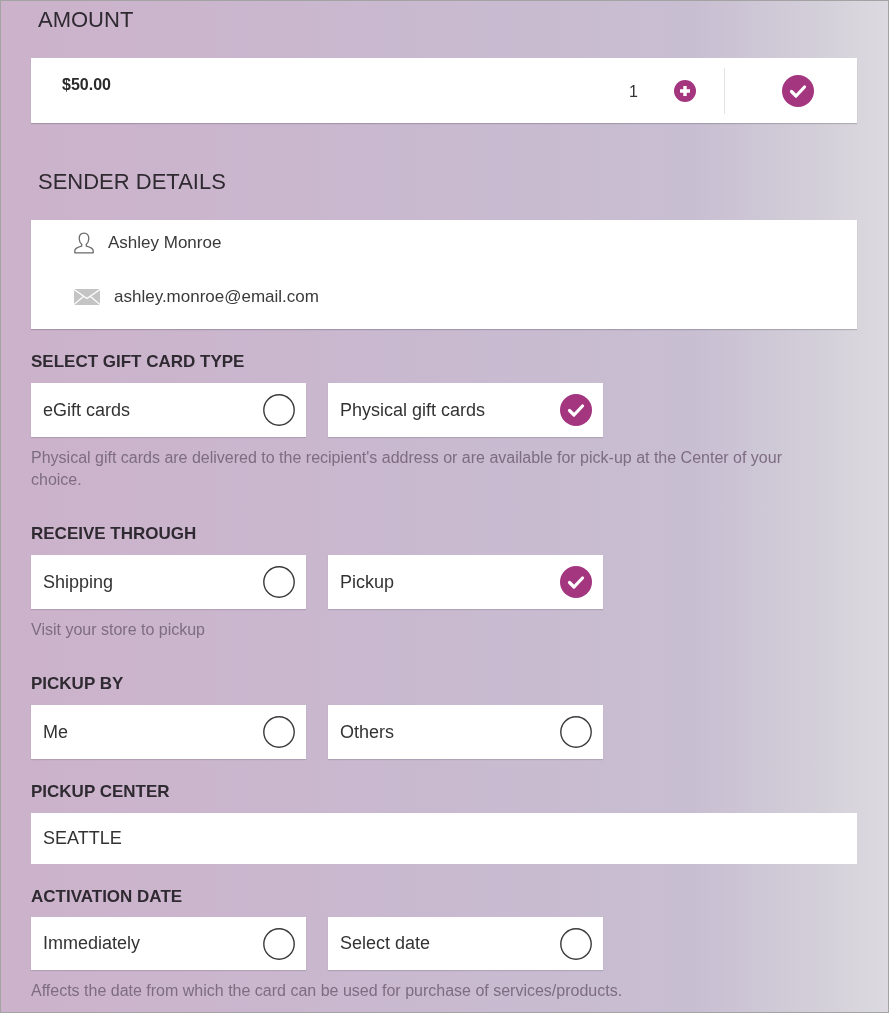 Image resolution: width=889 pixels, height=1013 pixels. What do you see at coordinates (85, 20) in the screenshot?
I see `section-heading: AMOUNT` at bounding box center [85, 20].